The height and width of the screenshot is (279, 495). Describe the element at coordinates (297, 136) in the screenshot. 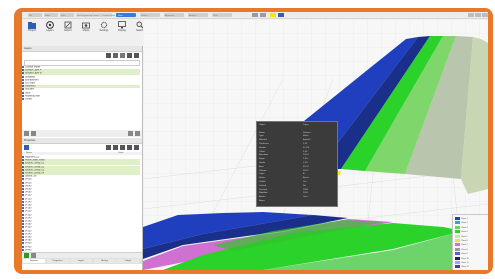

I see `popup-property-row: Type Mesh` at that location.